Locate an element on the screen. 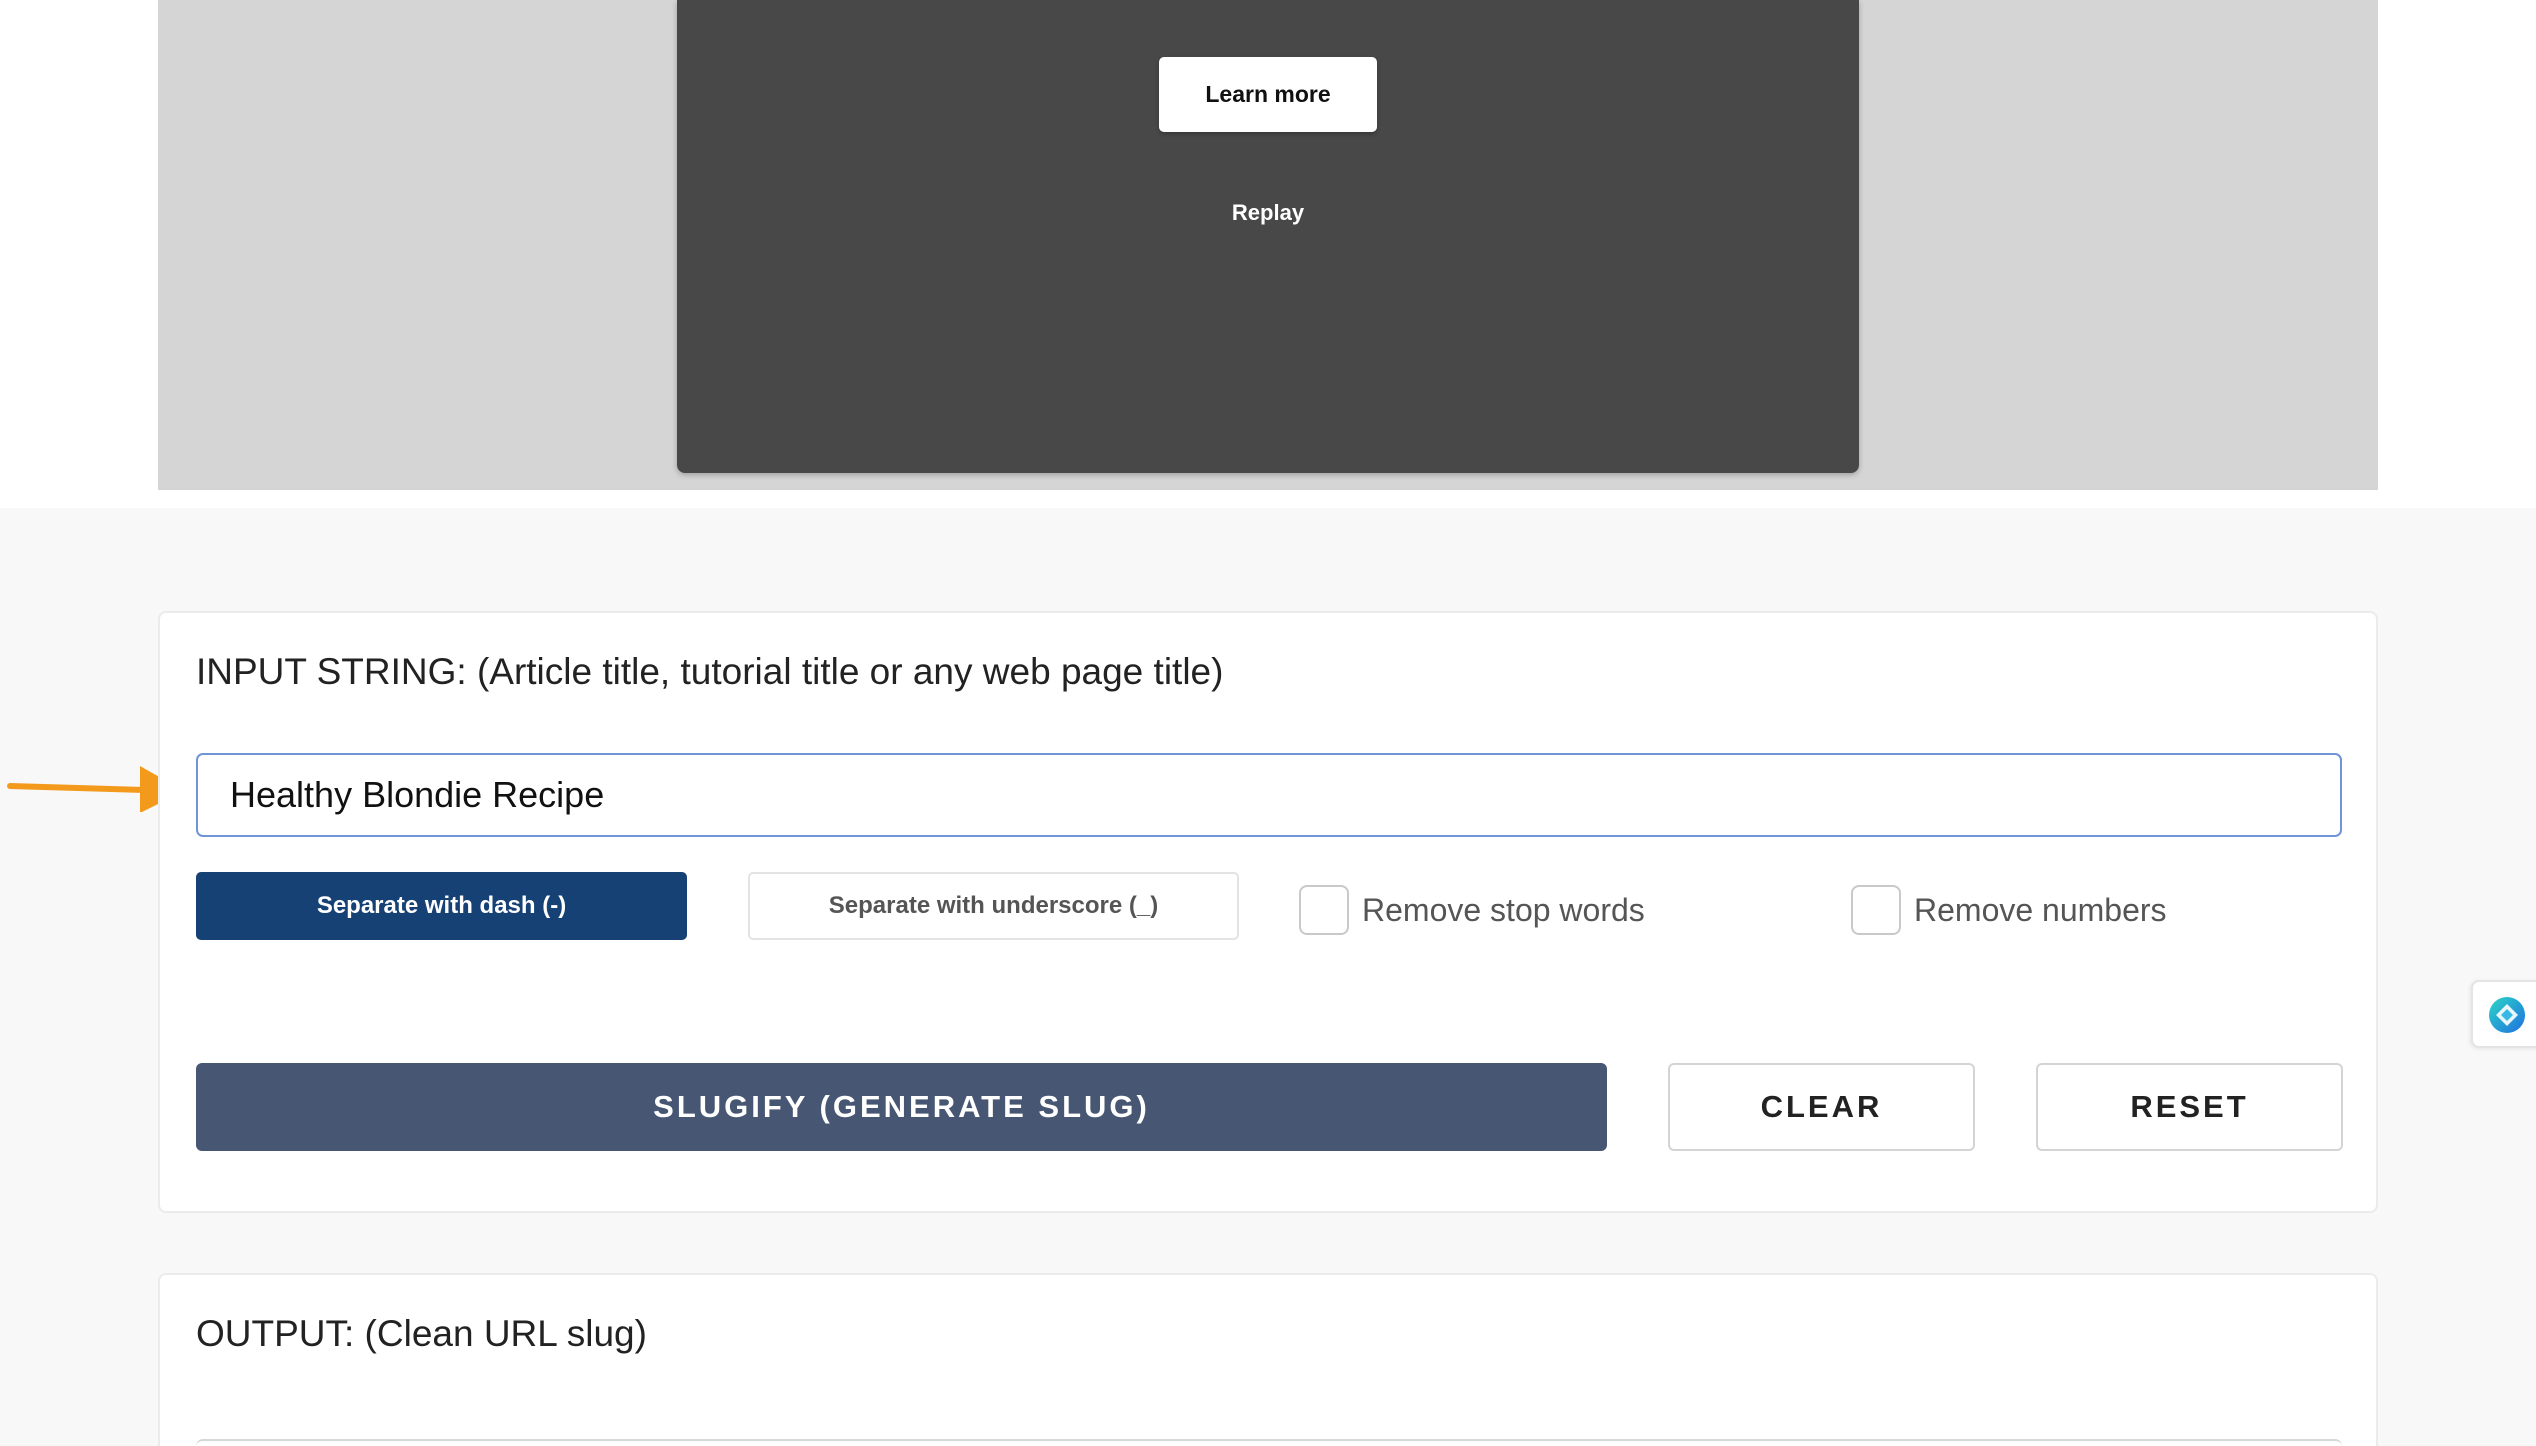 This screenshot has height=1446, width=2536. slugify-button: SLUGIFY (GENERATE SLUG) is located at coordinates (901, 1107).